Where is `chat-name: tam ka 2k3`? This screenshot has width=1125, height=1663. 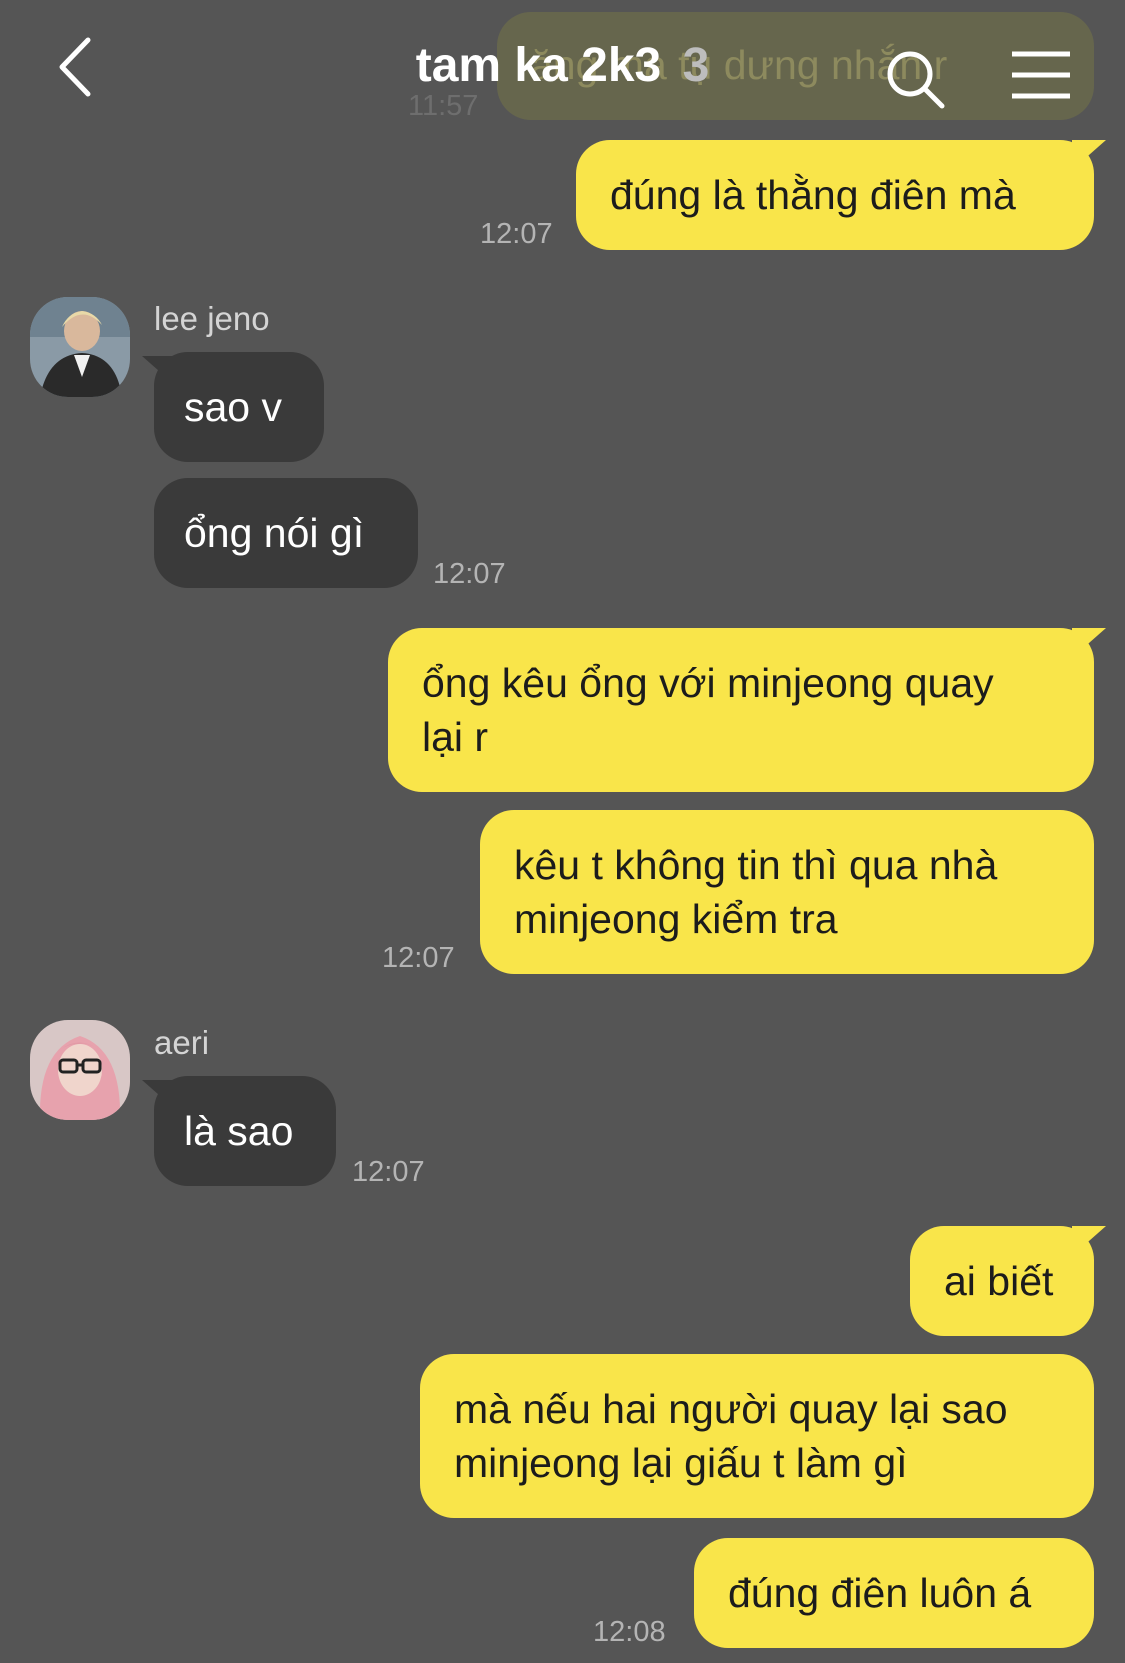 chat-name: tam ka 2k3 is located at coordinates (538, 65).